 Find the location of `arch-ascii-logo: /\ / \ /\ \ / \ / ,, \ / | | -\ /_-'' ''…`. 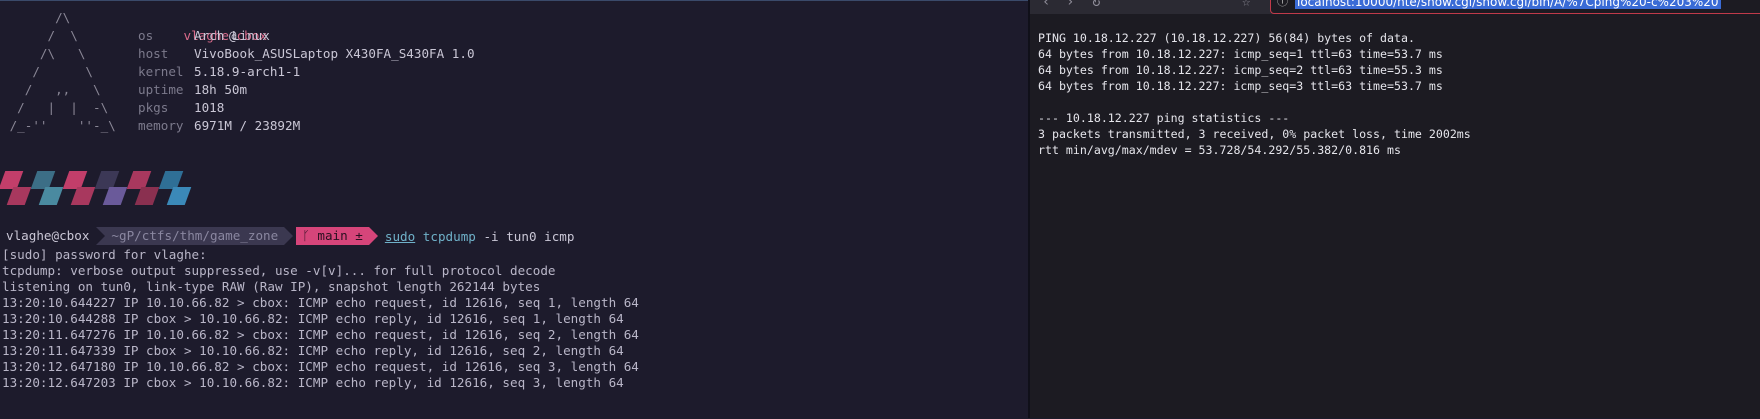

arch-ascii-logo: /\ / \ /\ \ / \ / ,, \ / | | -\ /_-'' ''… is located at coordinates (62, 71).